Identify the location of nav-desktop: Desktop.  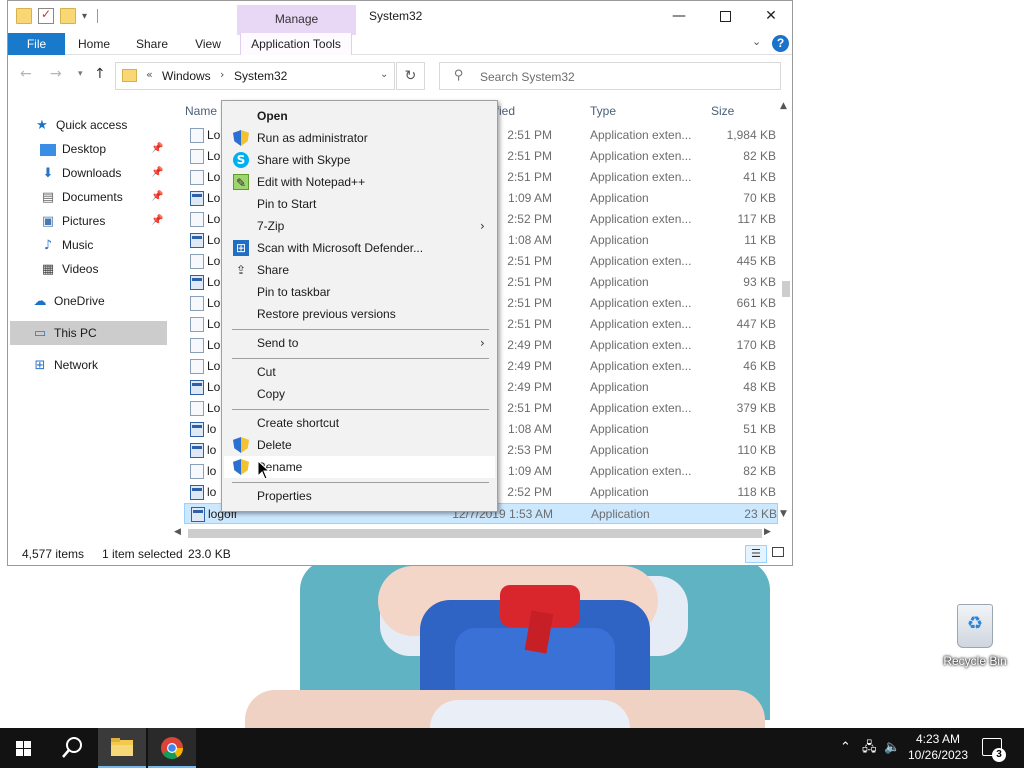
(73, 149).